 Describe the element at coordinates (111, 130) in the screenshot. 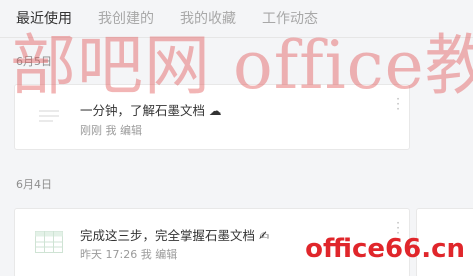

I see `file-meta: 刚刚 我 编辑` at that location.